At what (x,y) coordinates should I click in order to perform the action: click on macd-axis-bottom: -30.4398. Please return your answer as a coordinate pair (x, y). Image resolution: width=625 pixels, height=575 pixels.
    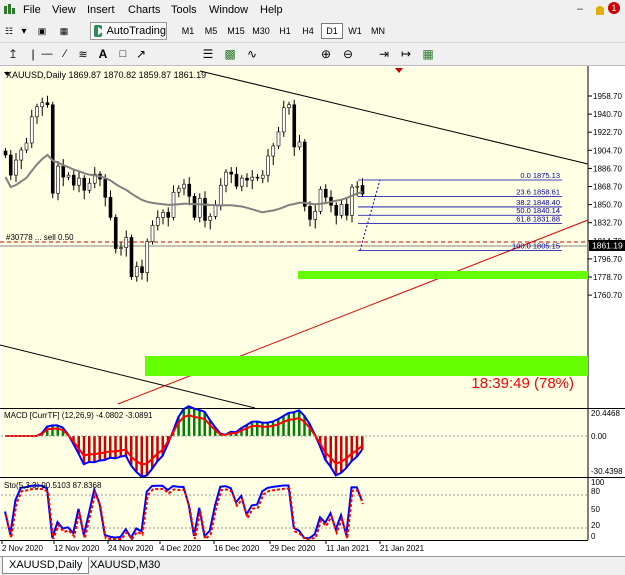
    Looking at the image, I should click on (607, 471).